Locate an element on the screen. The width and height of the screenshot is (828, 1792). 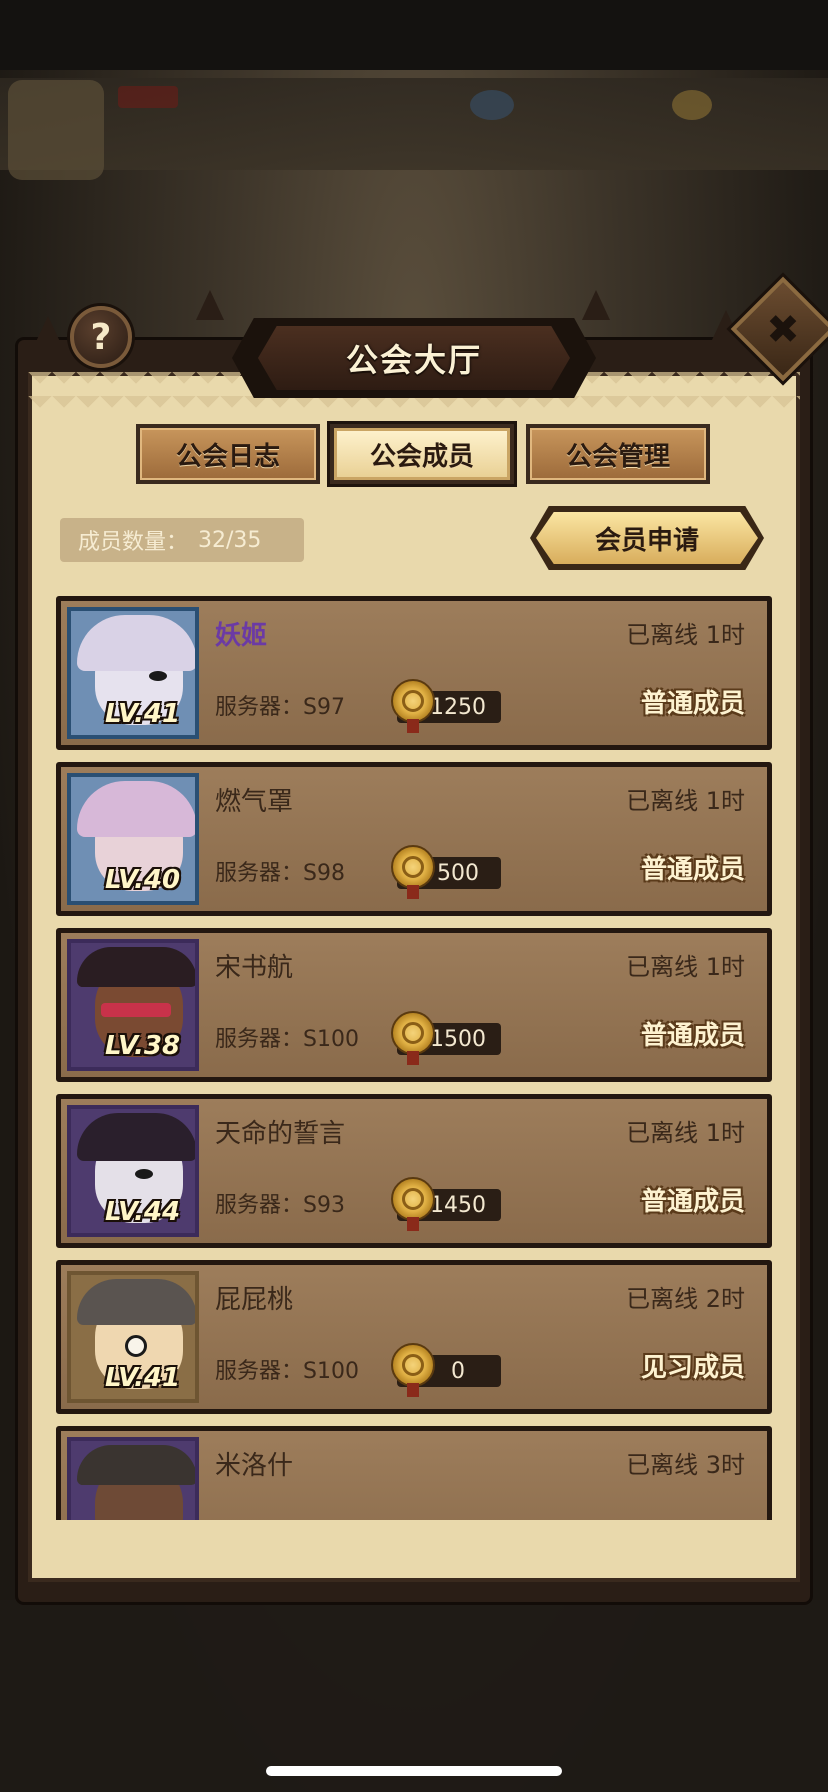
apply-button-label: 会员申请 is located at coordinates (646, 540).